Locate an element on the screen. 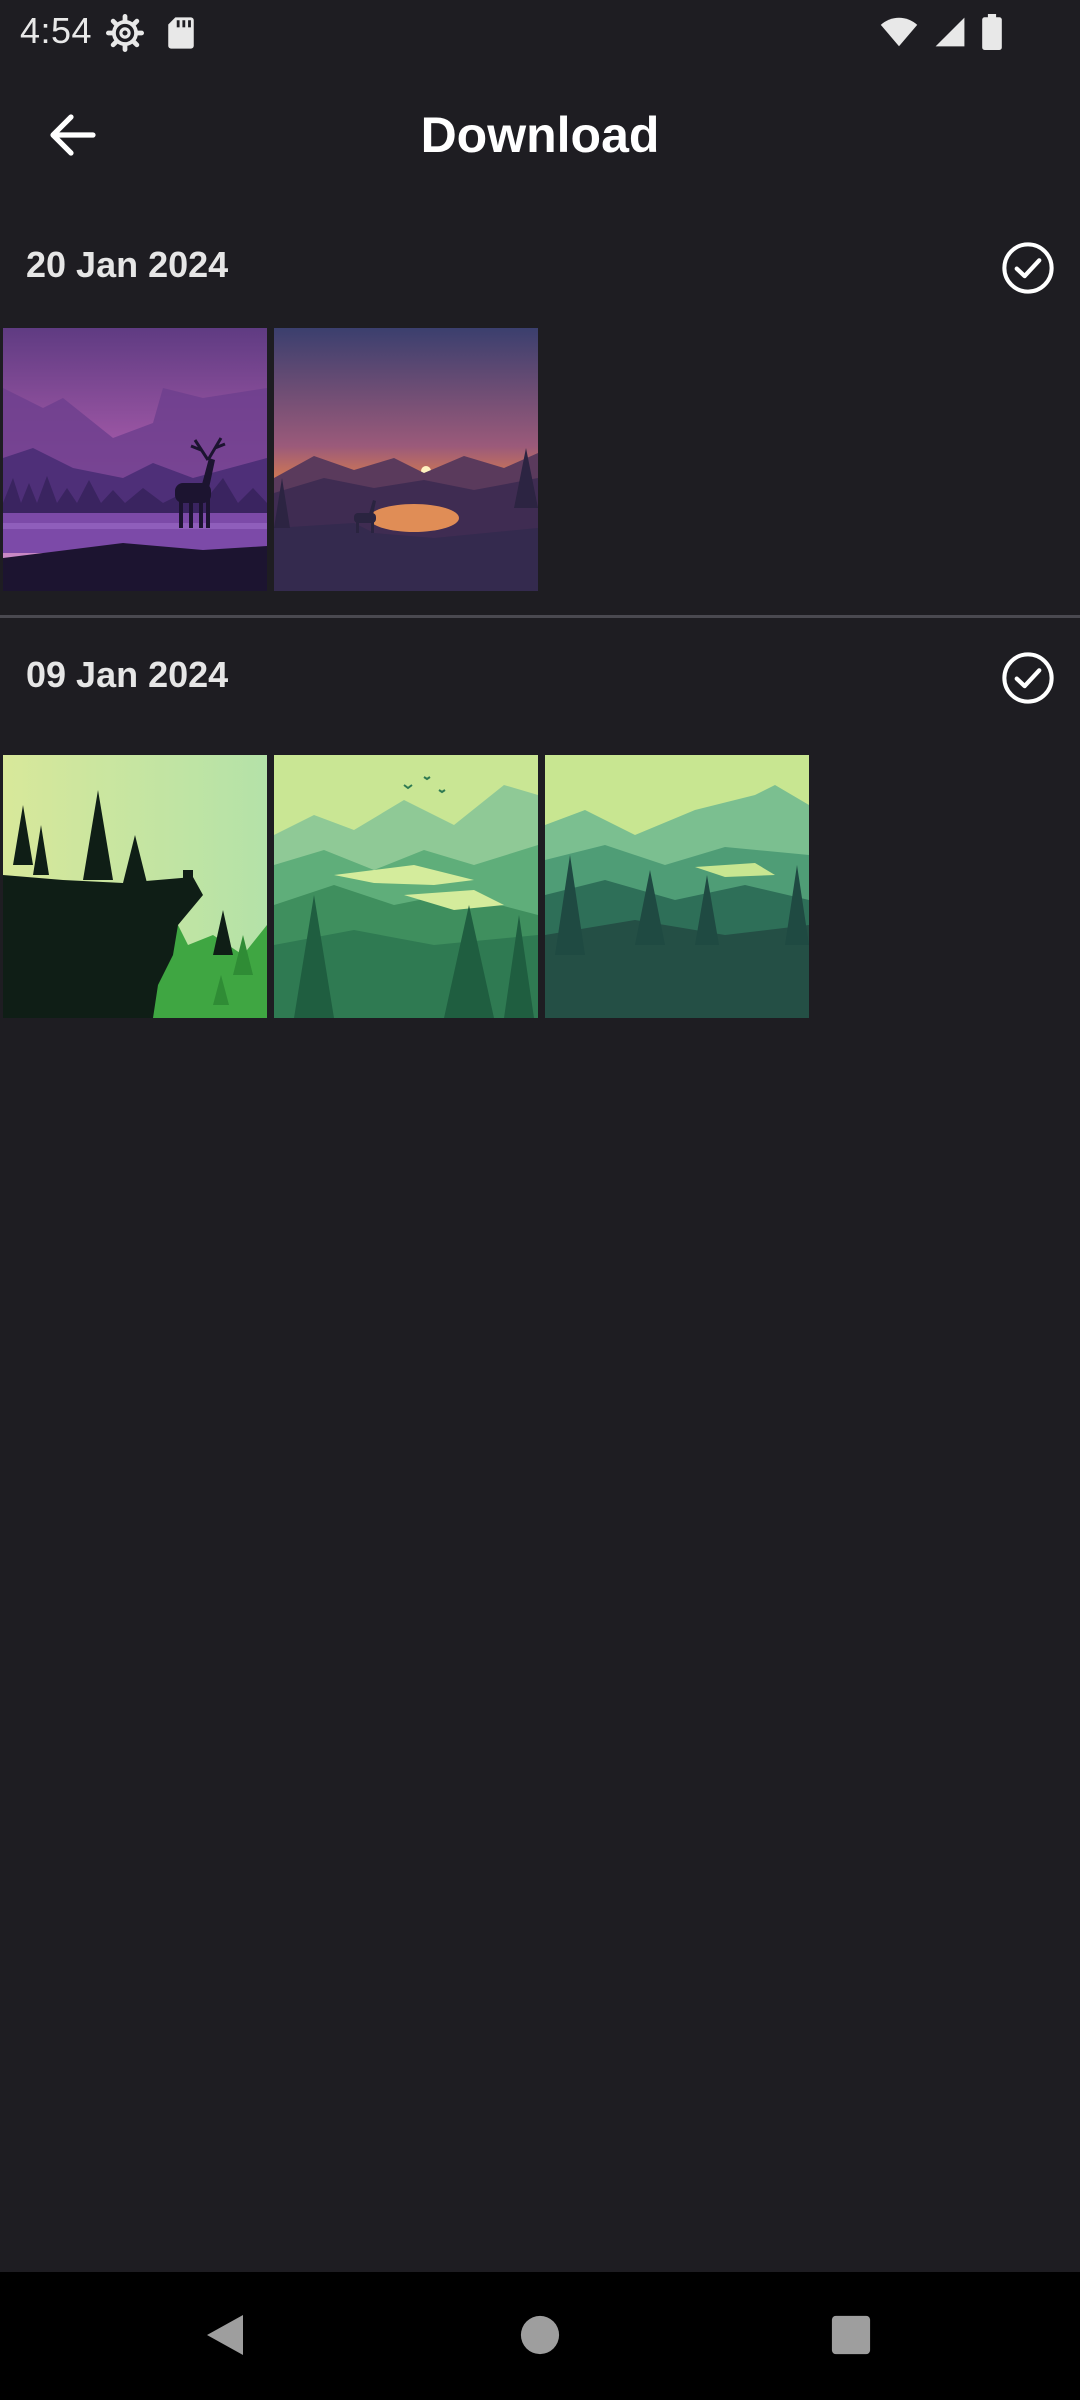  system-recents-button is located at coordinates (851, 2337).